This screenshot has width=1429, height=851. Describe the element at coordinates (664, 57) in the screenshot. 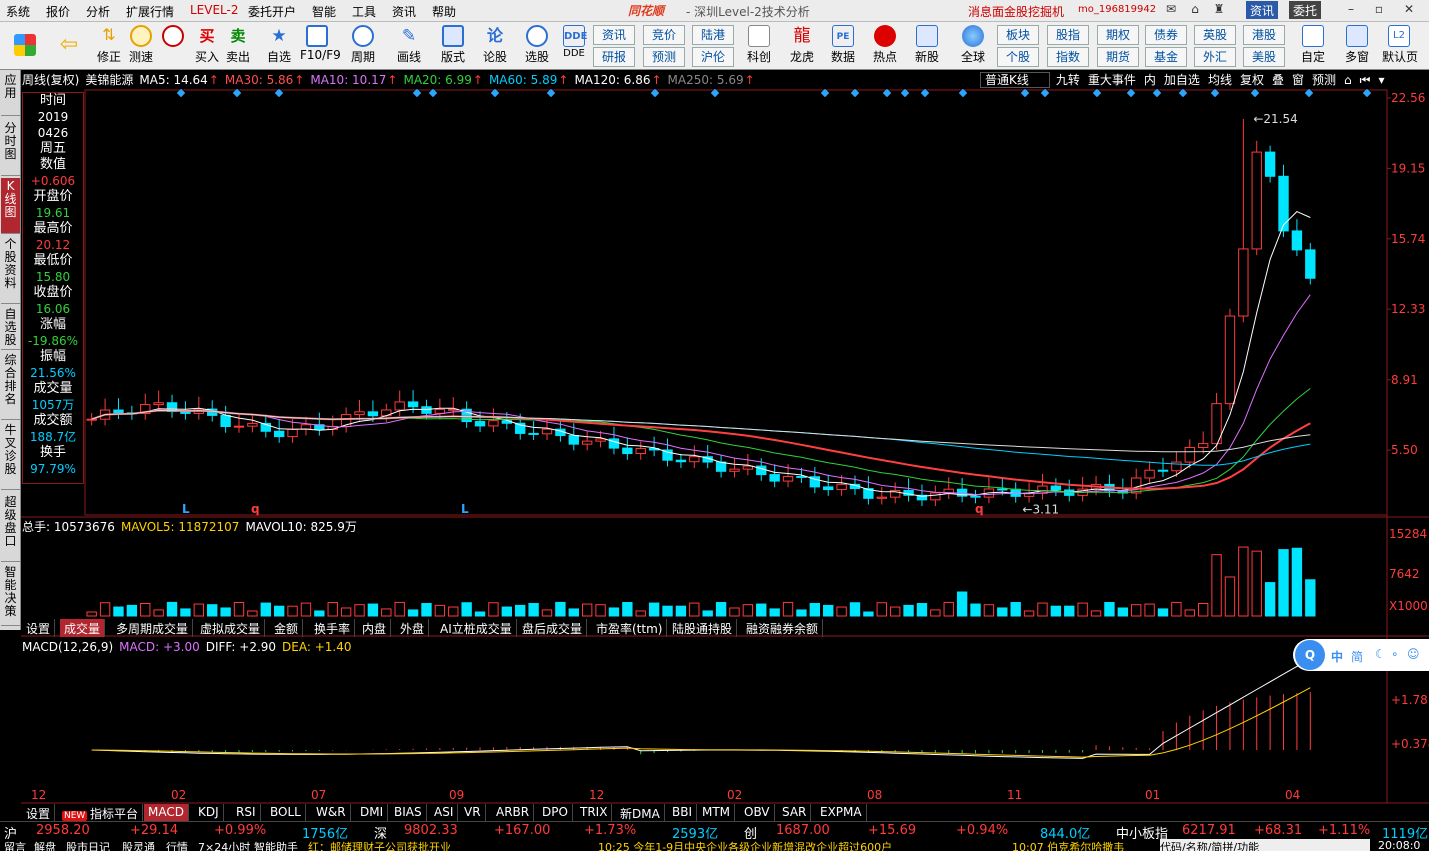

I see `forecast-button: 预测` at that location.